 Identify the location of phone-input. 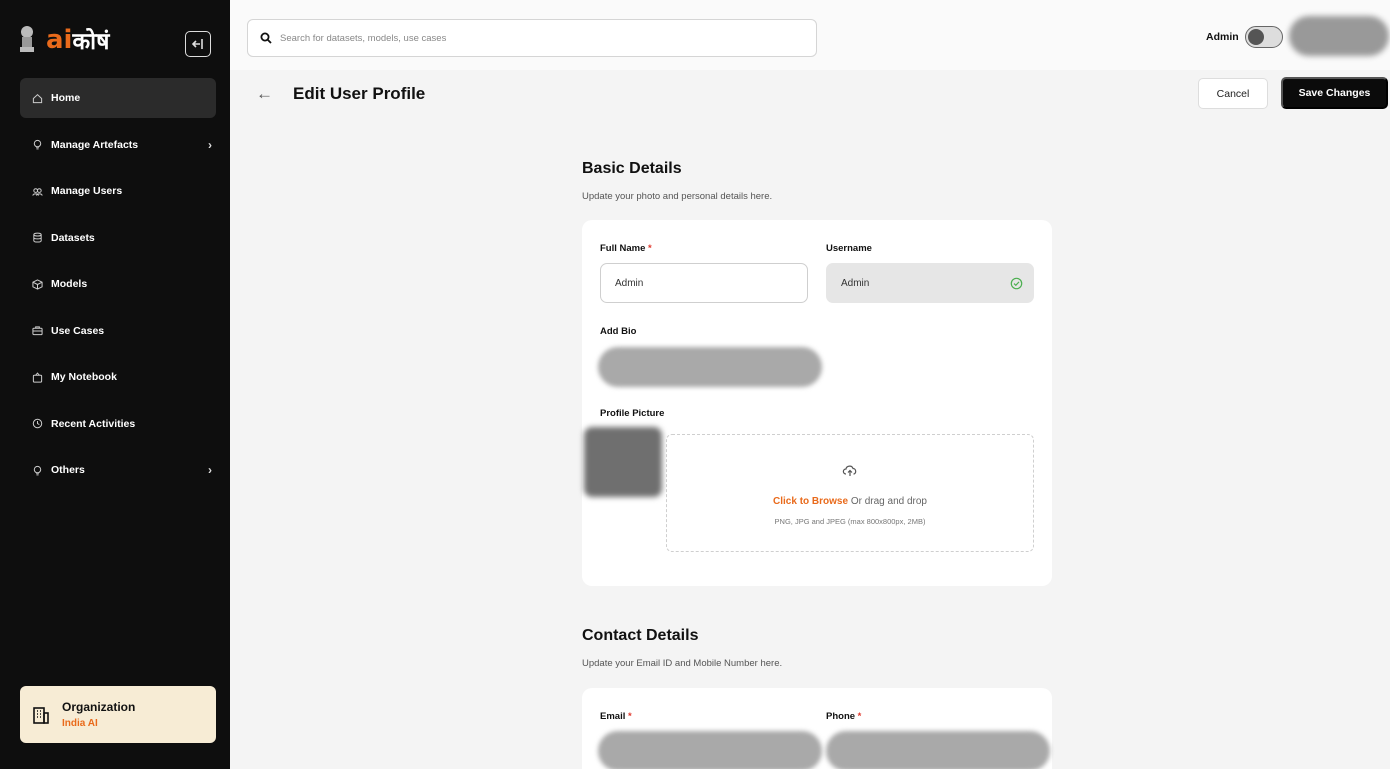
(938, 750).